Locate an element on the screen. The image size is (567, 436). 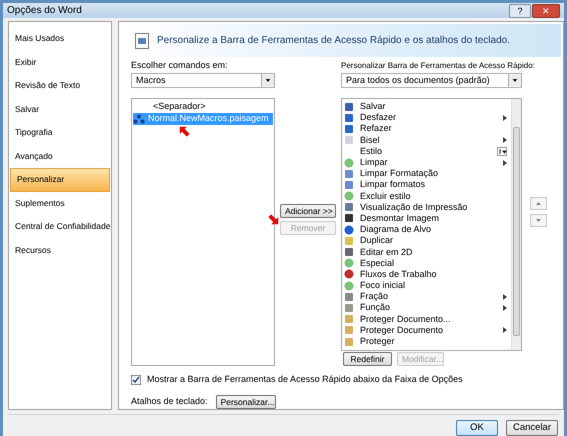
reset-button: Redefinir is located at coordinates (367, 359).